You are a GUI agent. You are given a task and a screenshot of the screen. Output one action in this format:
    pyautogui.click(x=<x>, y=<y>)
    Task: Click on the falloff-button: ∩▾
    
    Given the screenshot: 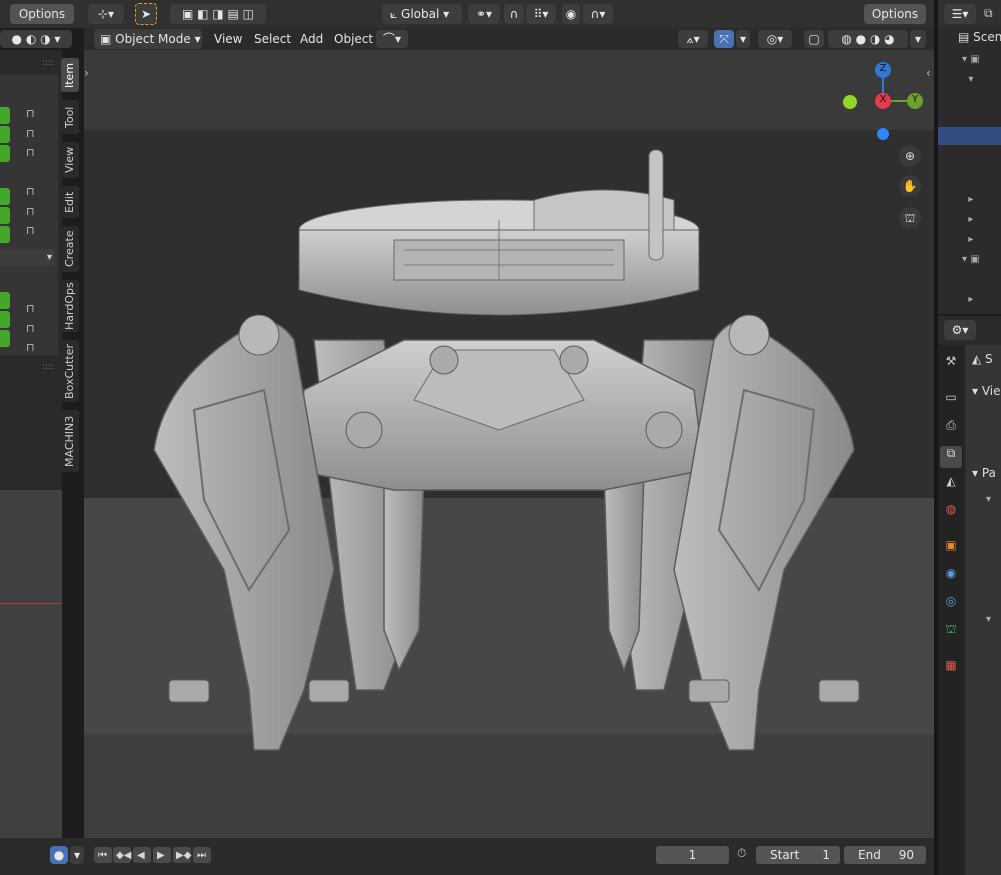 What is the action you would take?
    pyautogui.click(x=598, y=14)
    